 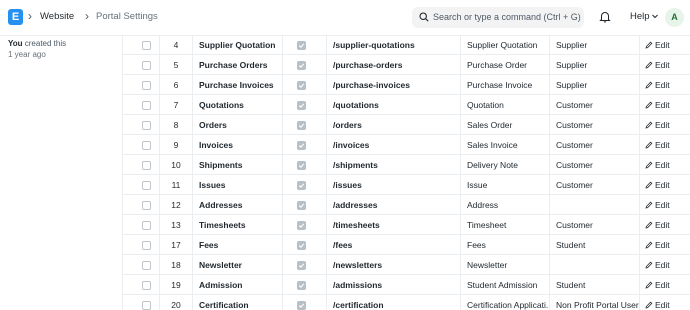 I want to click on reference-doctype: Issue, so click(x=505, y=185).